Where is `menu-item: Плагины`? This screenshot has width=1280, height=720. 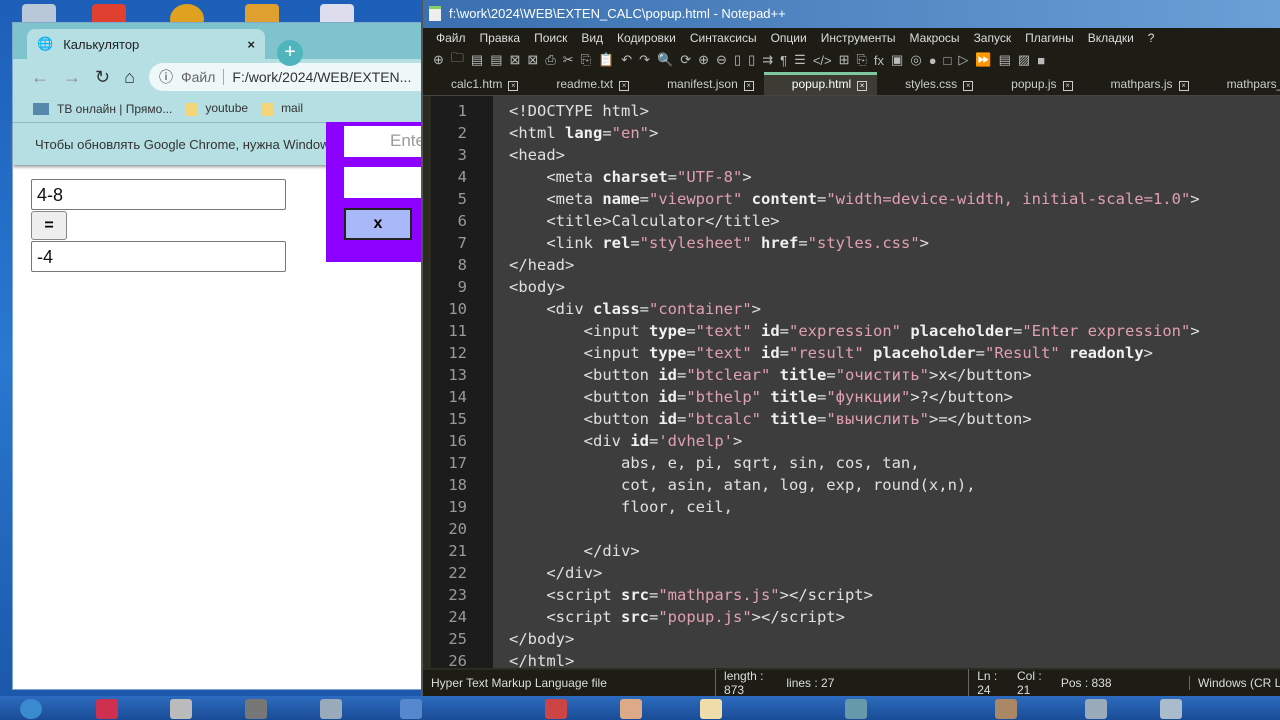
menu-item: Плагины is located at coordinates (1049, 38).